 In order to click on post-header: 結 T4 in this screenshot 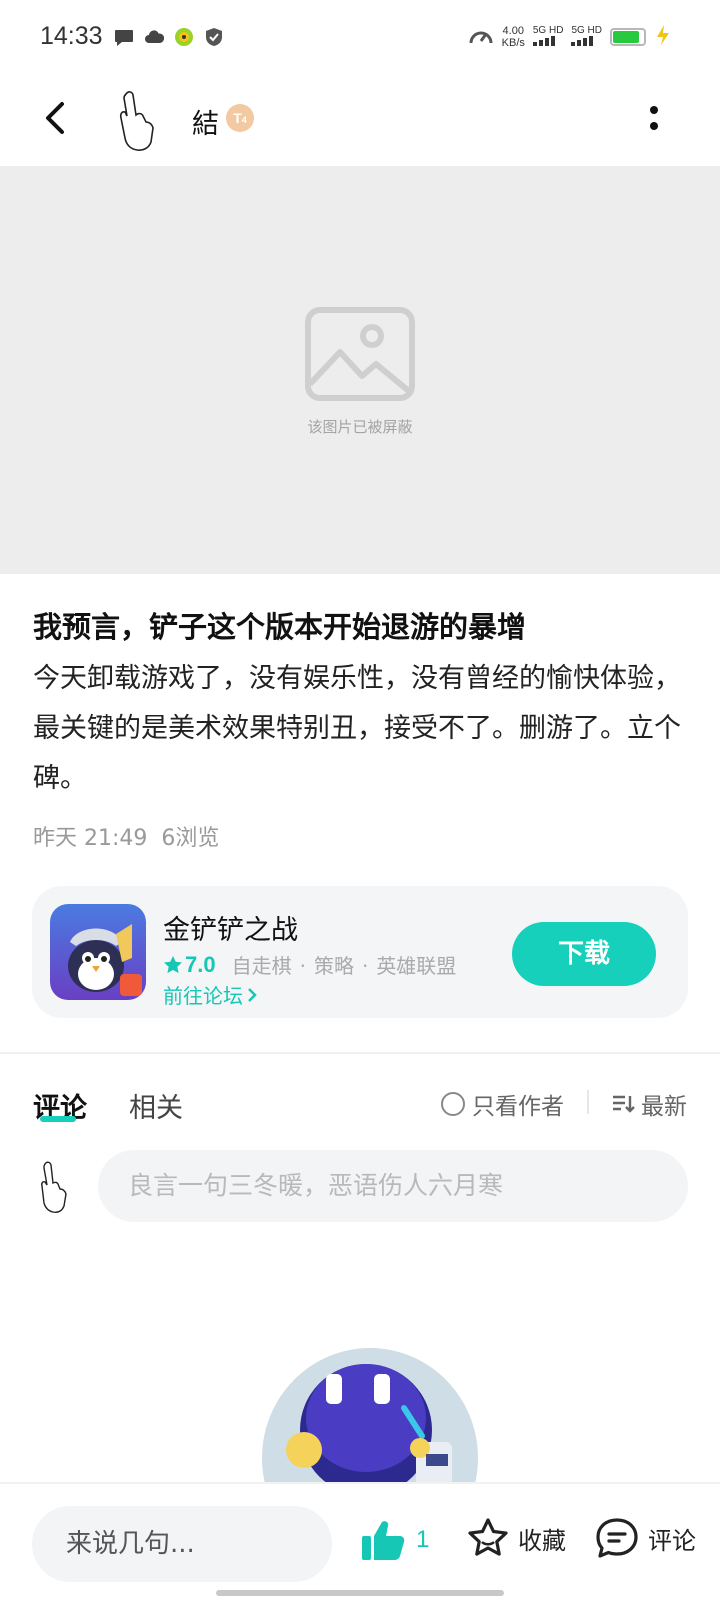, I will do `click(360, 120)`.